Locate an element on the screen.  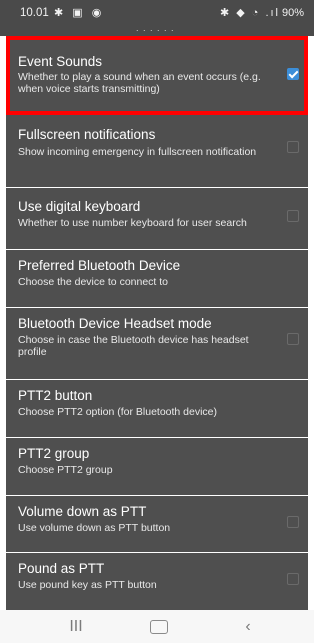
pref-summary: Choose the device to connect to is located at coordinates (93, 282).